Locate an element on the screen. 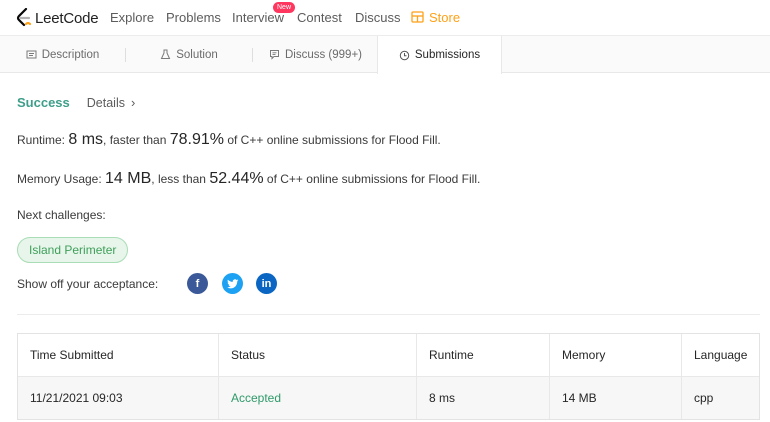  runtime-value: 8 ms is located at coordinates (86, 139).